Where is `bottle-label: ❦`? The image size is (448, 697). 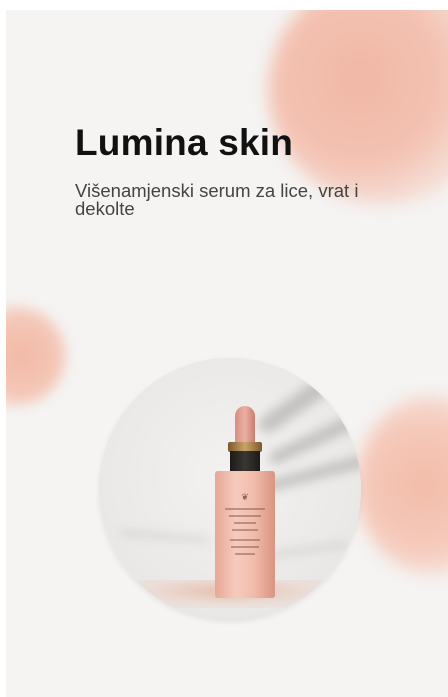
bottle-label: ❦ is located at coordinates (245, 536).